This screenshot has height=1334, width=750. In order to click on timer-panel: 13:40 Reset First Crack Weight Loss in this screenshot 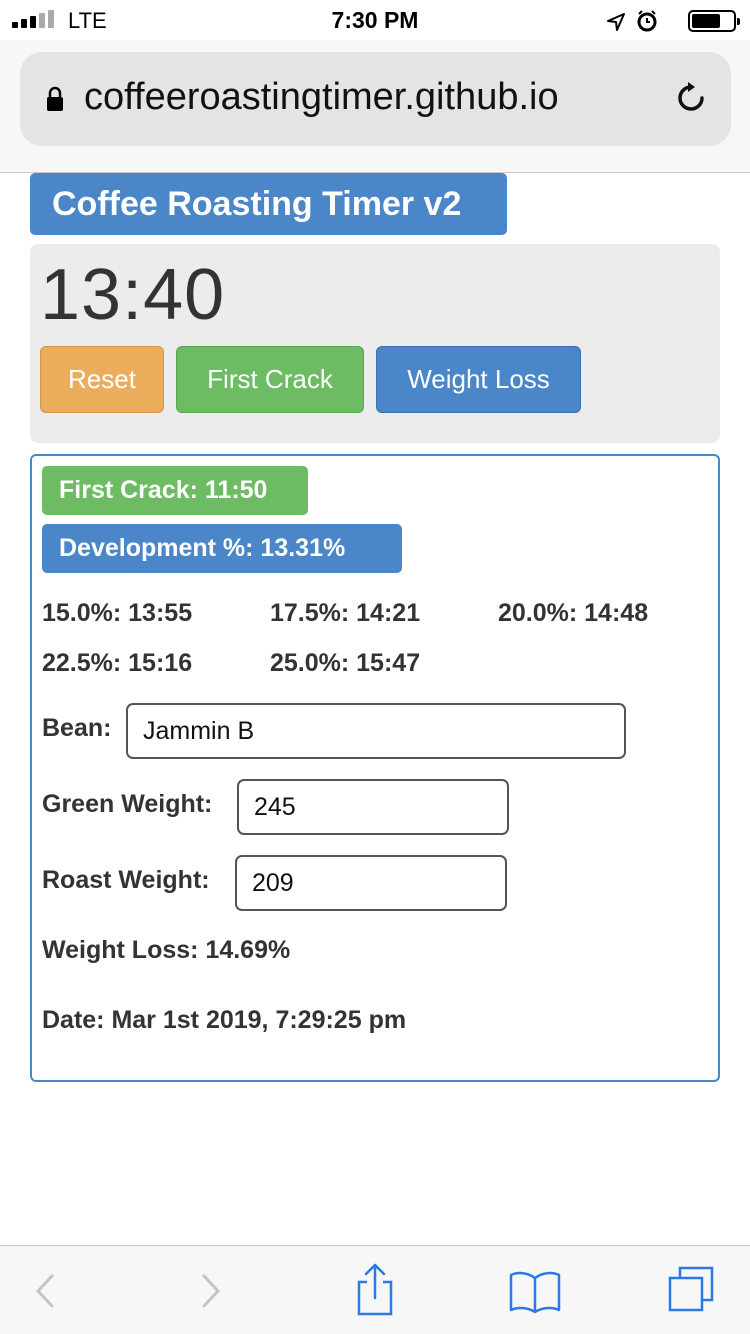, I will do `click(375, 343)`.